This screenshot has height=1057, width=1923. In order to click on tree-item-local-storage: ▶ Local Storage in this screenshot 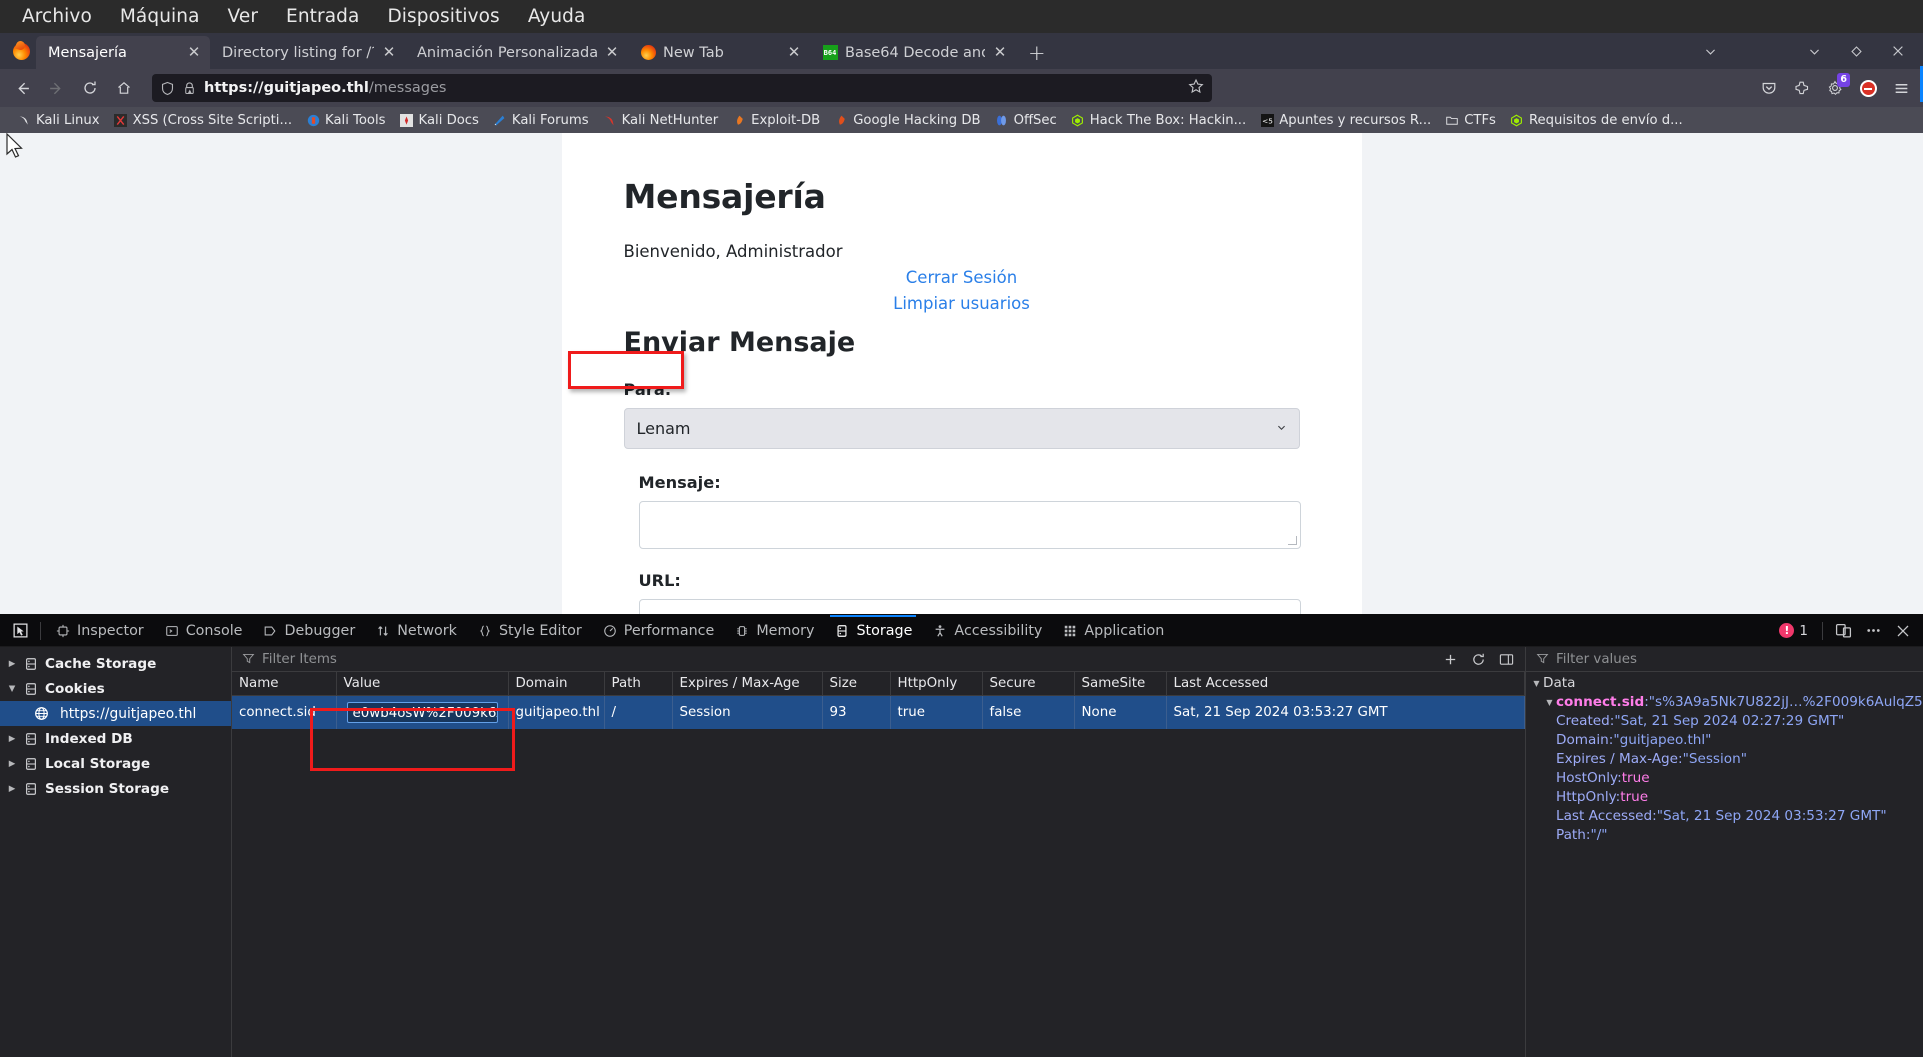, I will do `click(115, 763)`.